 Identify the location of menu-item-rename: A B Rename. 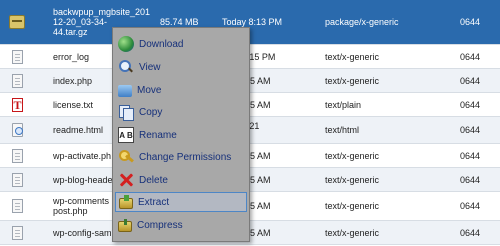
(181, 135).